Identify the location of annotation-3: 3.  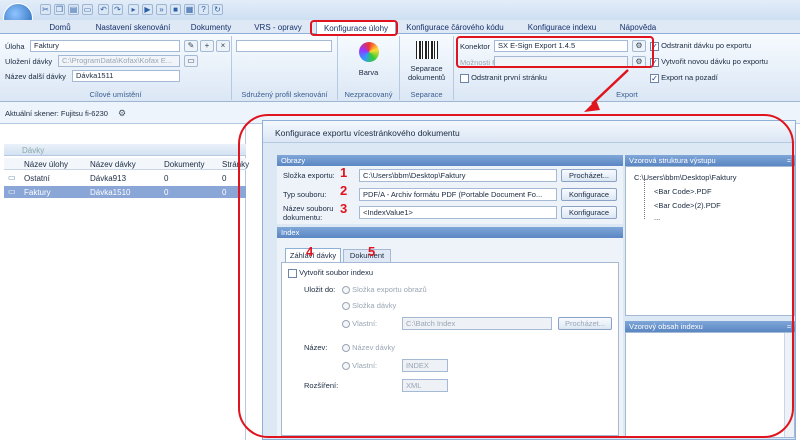
(344, 208).